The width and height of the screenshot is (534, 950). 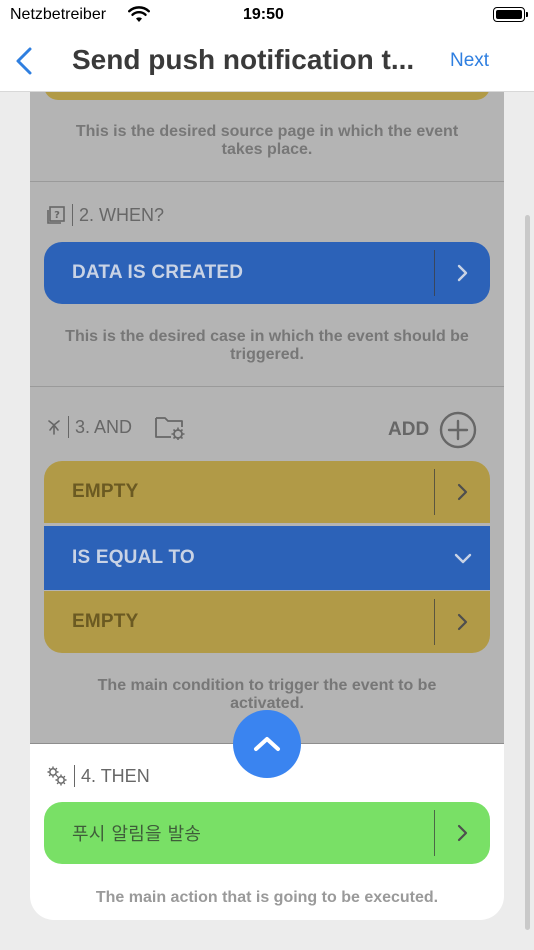 I want to click on condition-right-label: EMPTY, so click(x=105, y=621).